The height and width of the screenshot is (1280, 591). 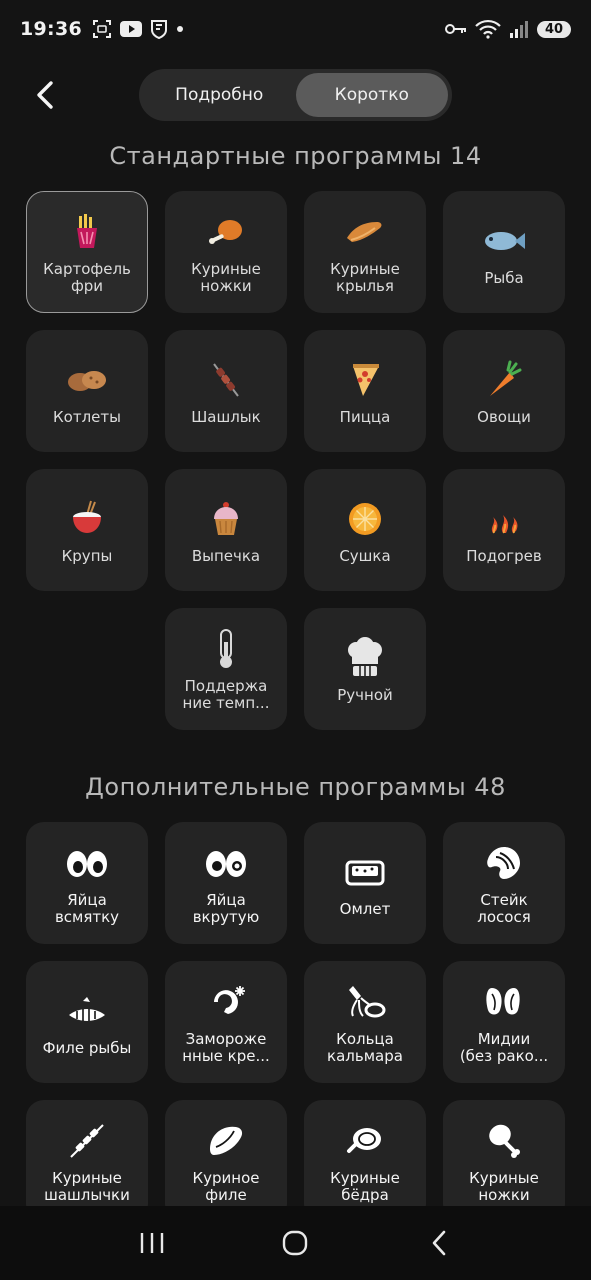 I want to click on nav-back-button, so click(x=439, y=1243).